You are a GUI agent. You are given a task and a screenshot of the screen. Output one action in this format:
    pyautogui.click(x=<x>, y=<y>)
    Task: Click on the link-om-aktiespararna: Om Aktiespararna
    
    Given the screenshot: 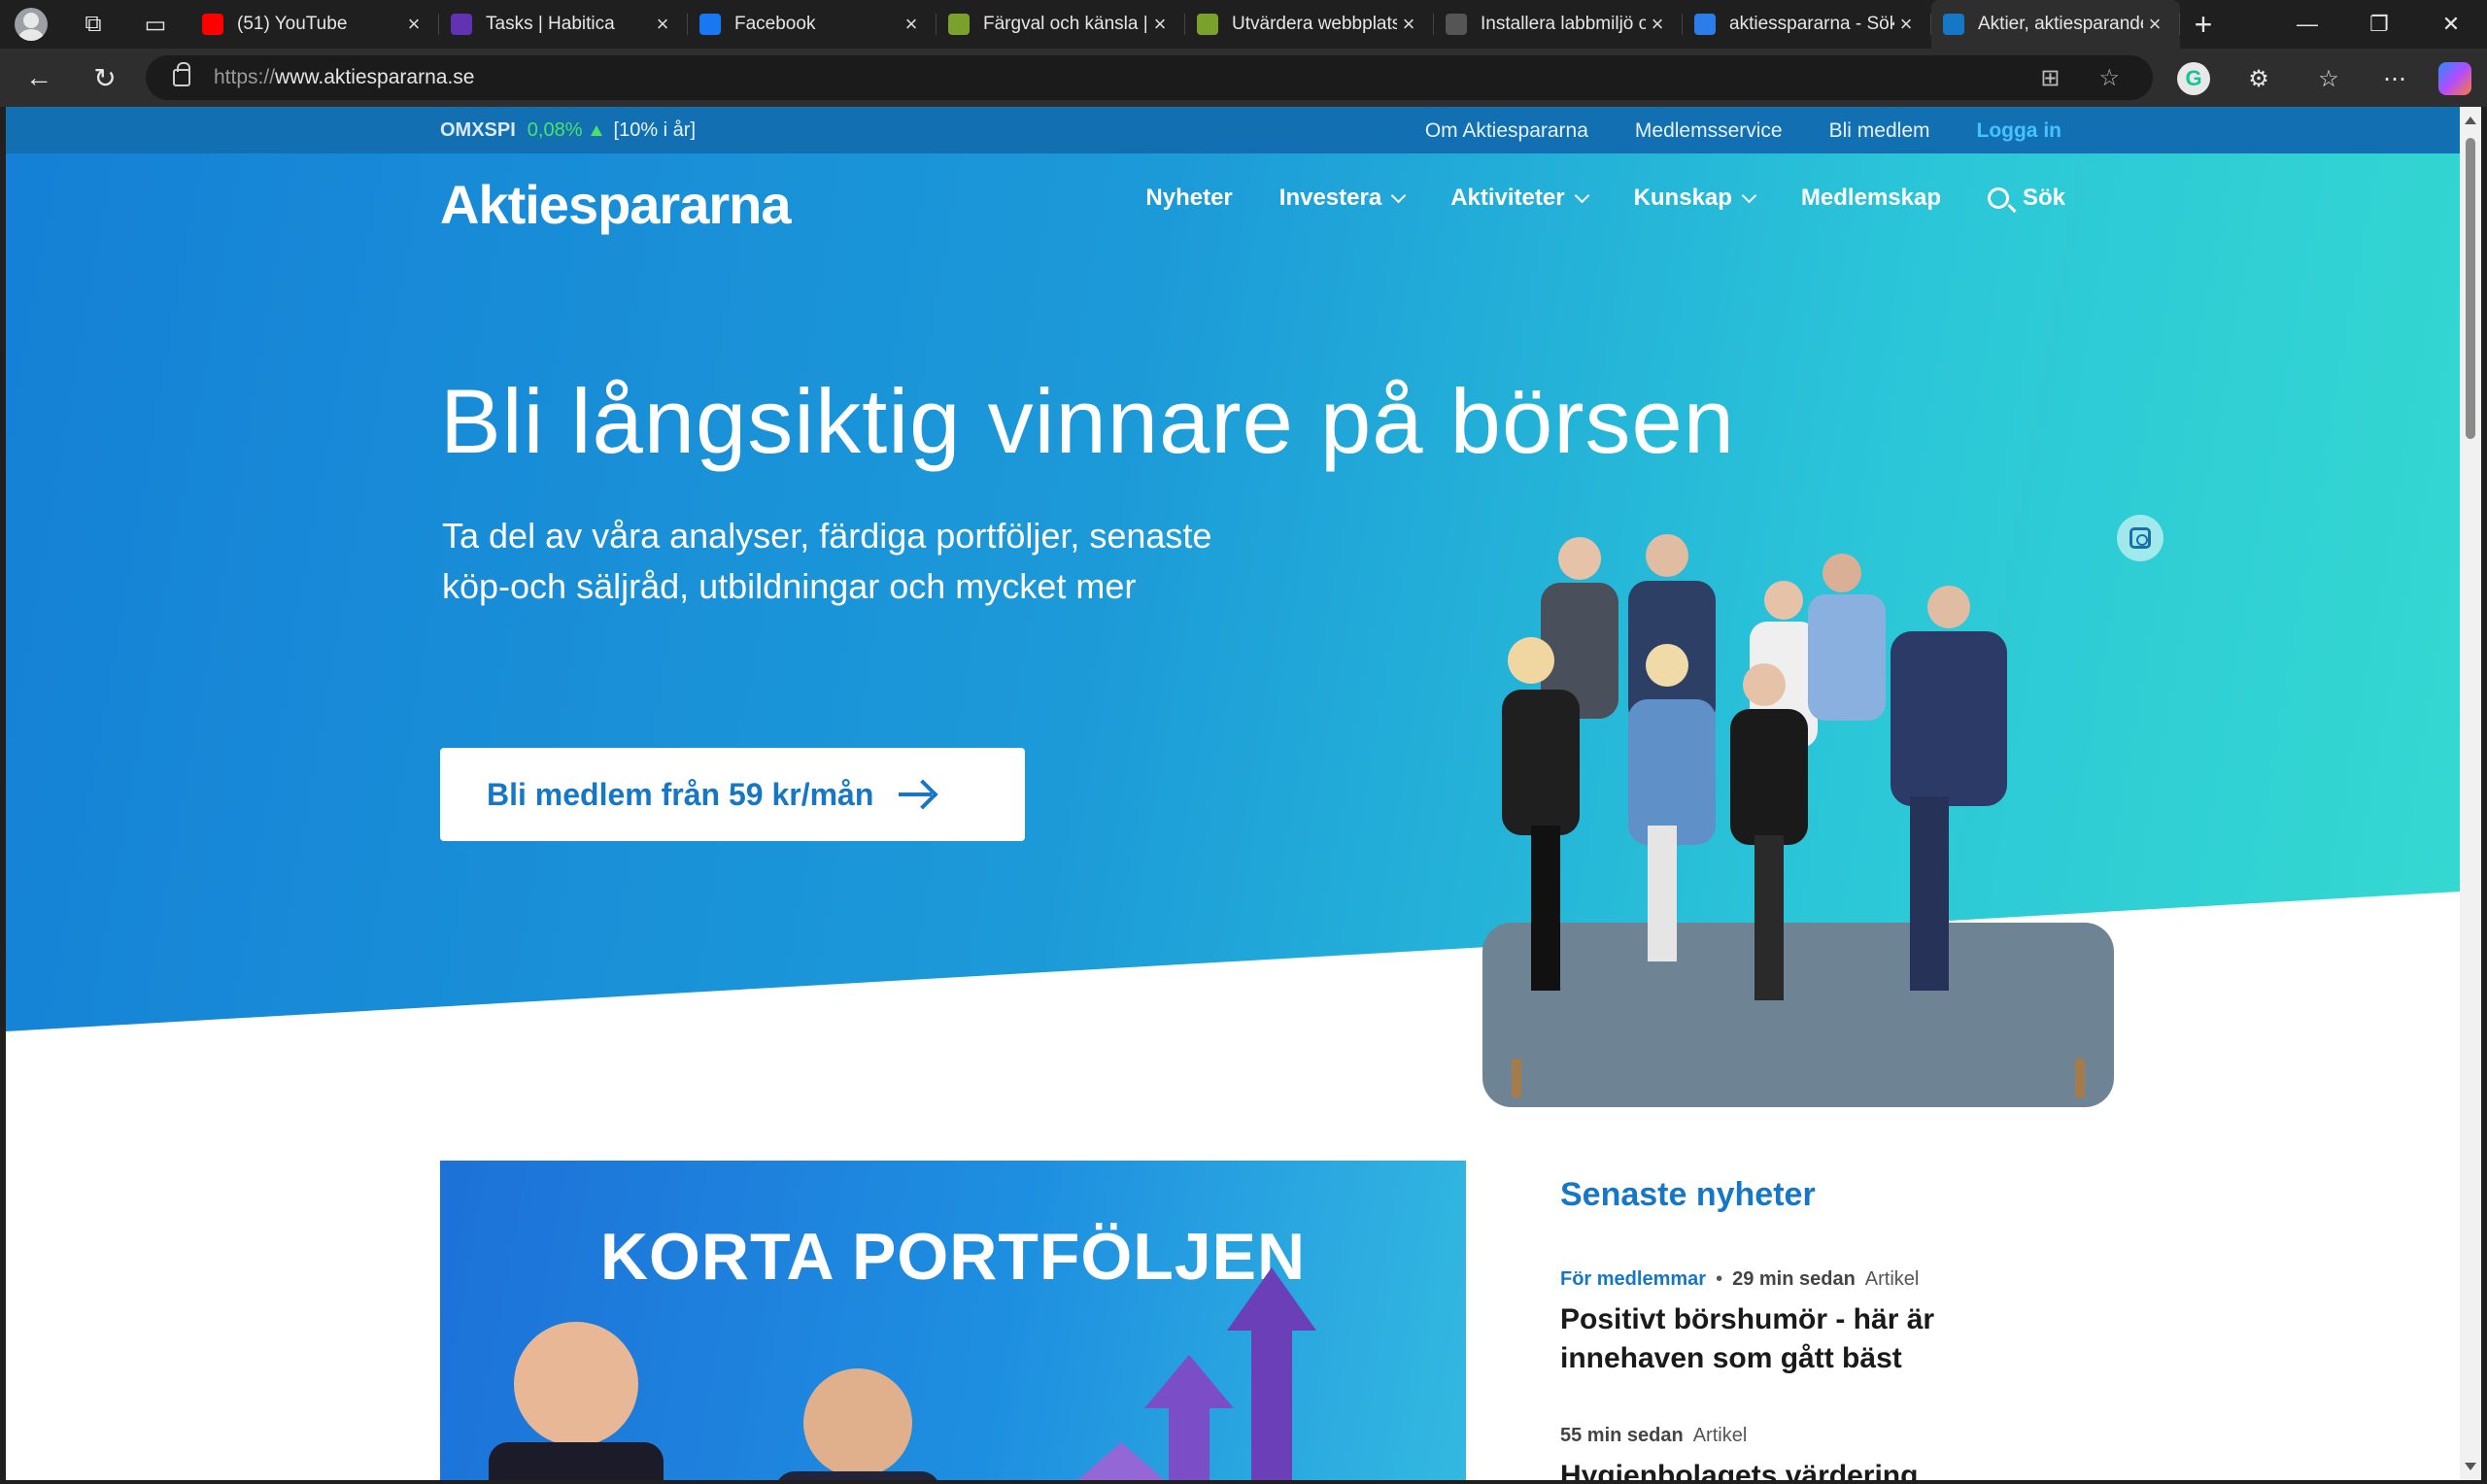 What is the action you would take?
    pyautogui.click(x=1506, y=131)
    